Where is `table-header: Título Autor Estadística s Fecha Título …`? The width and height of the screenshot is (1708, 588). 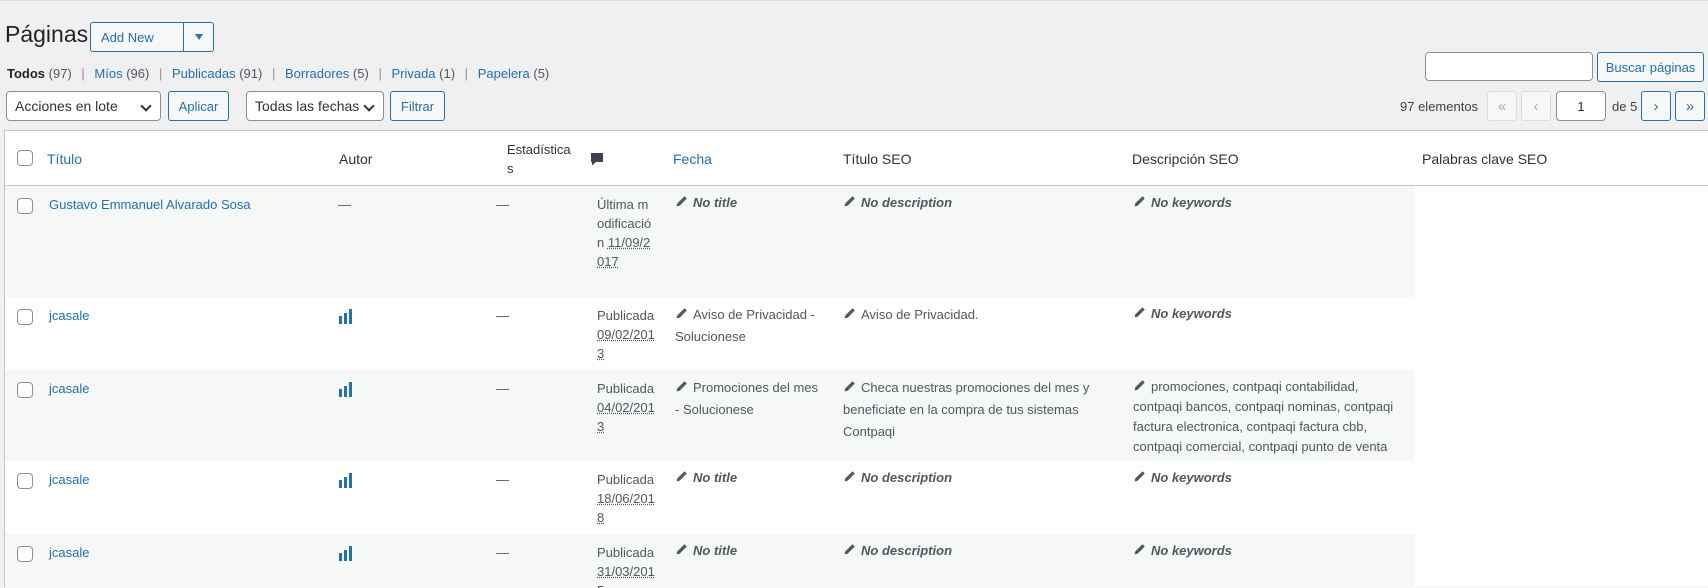
table-header: Título Autor Estadística s Fecha Título … is located at coordinates (856, 158).